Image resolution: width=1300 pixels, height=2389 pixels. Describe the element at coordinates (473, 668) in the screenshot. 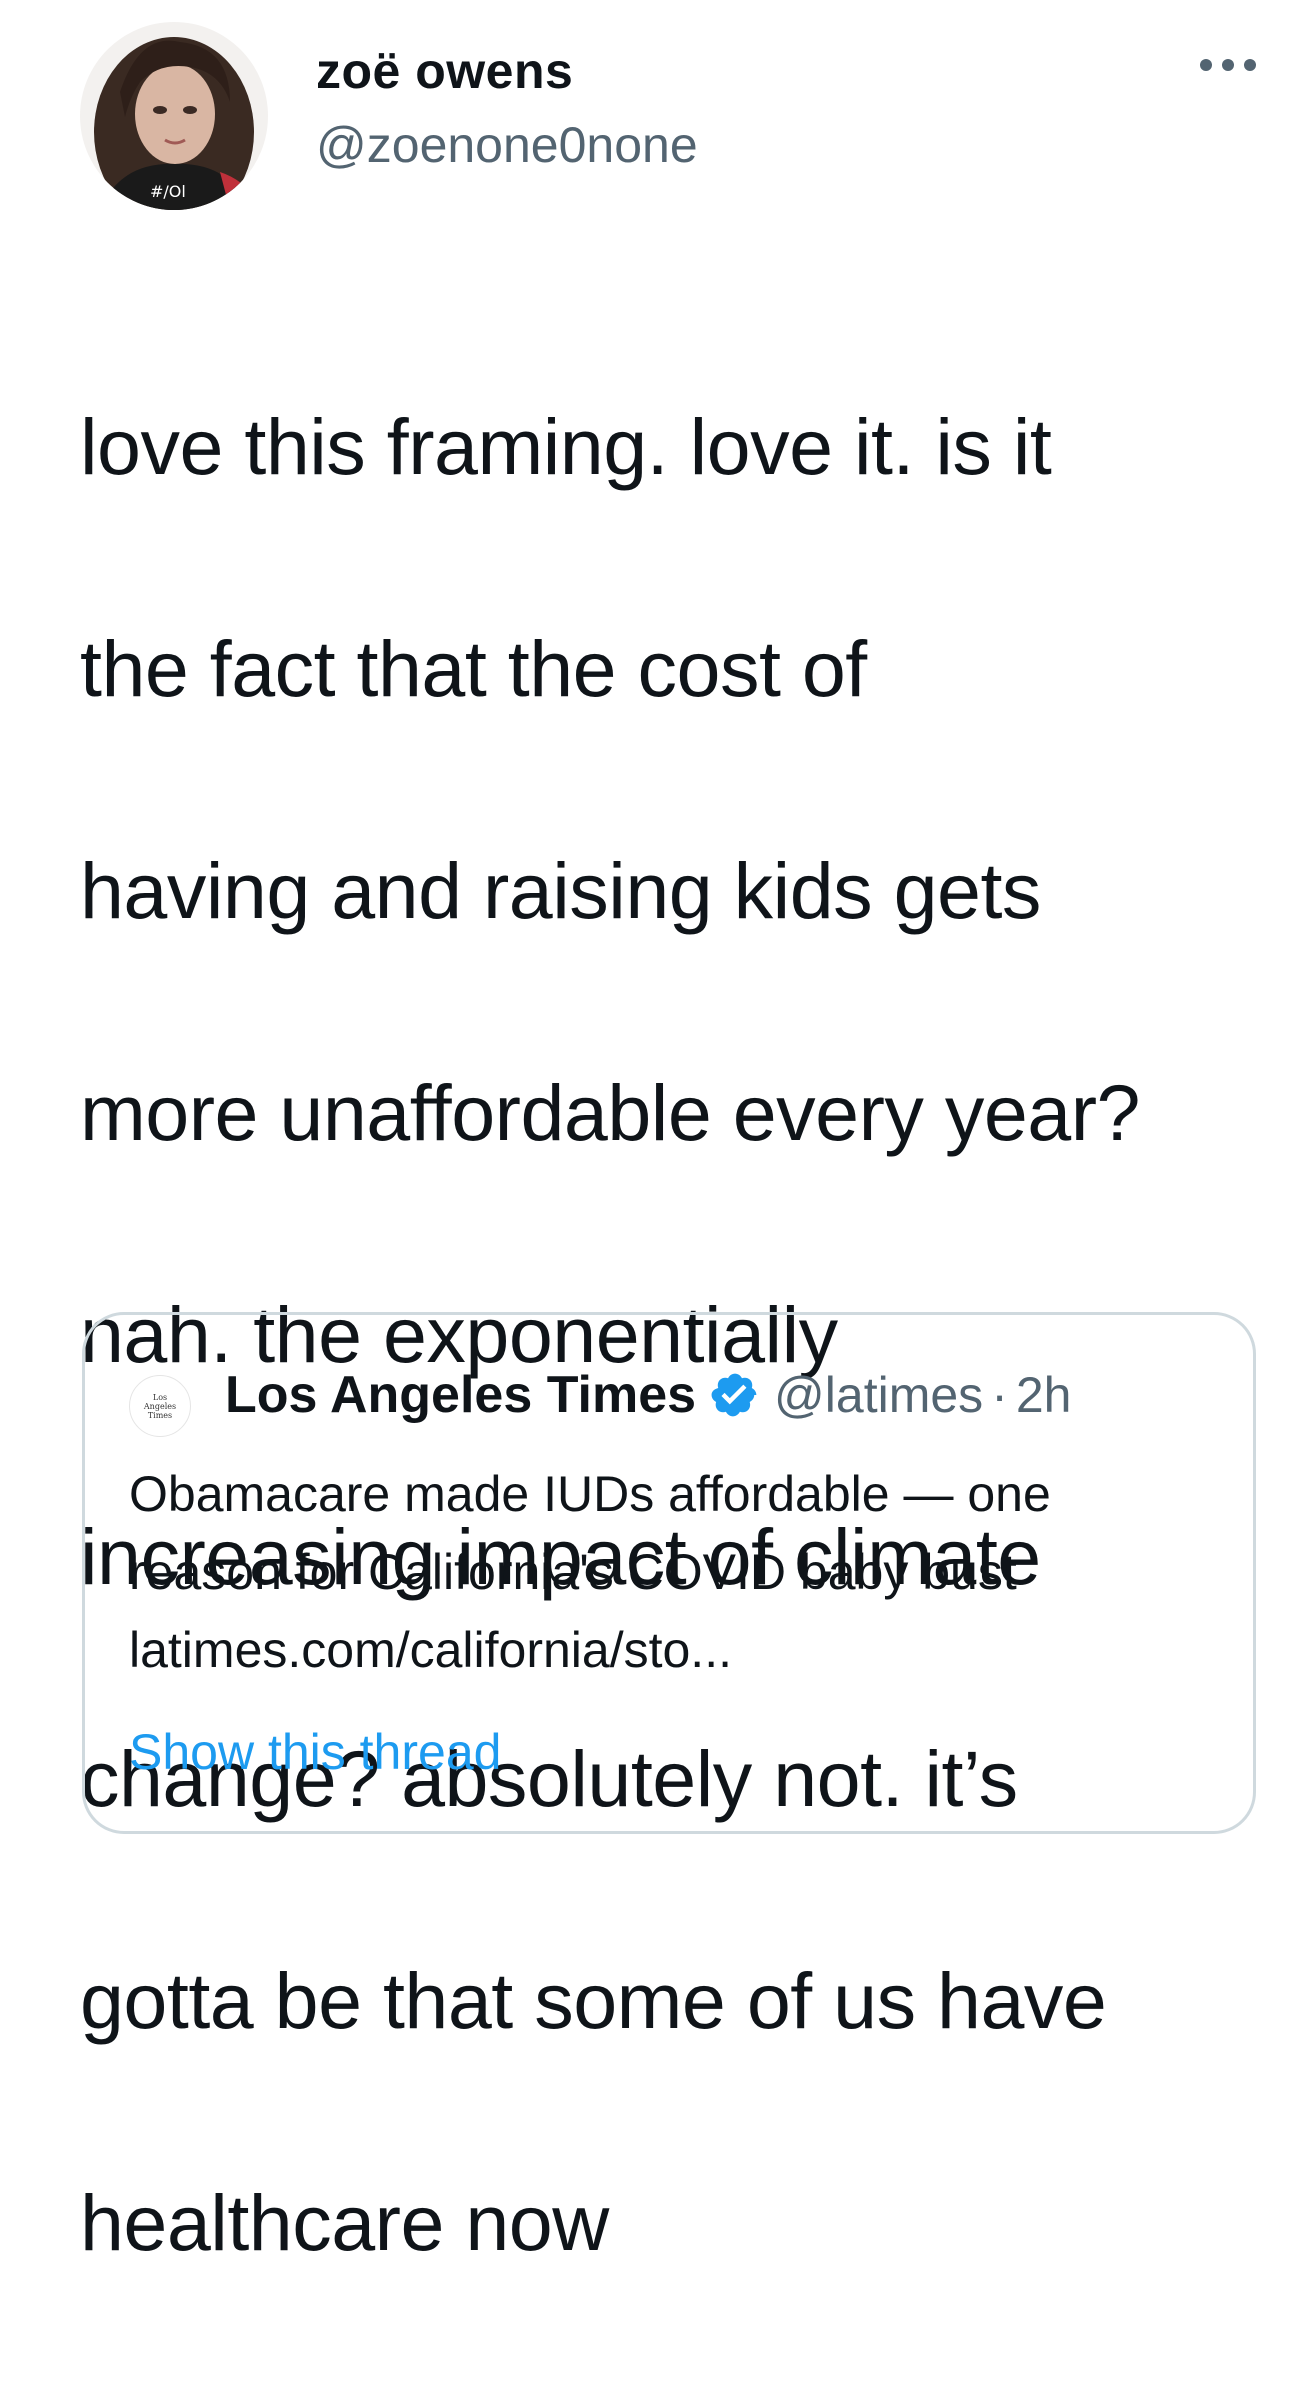

I see `tweet-text-line: the fact that the cost of` at that location.